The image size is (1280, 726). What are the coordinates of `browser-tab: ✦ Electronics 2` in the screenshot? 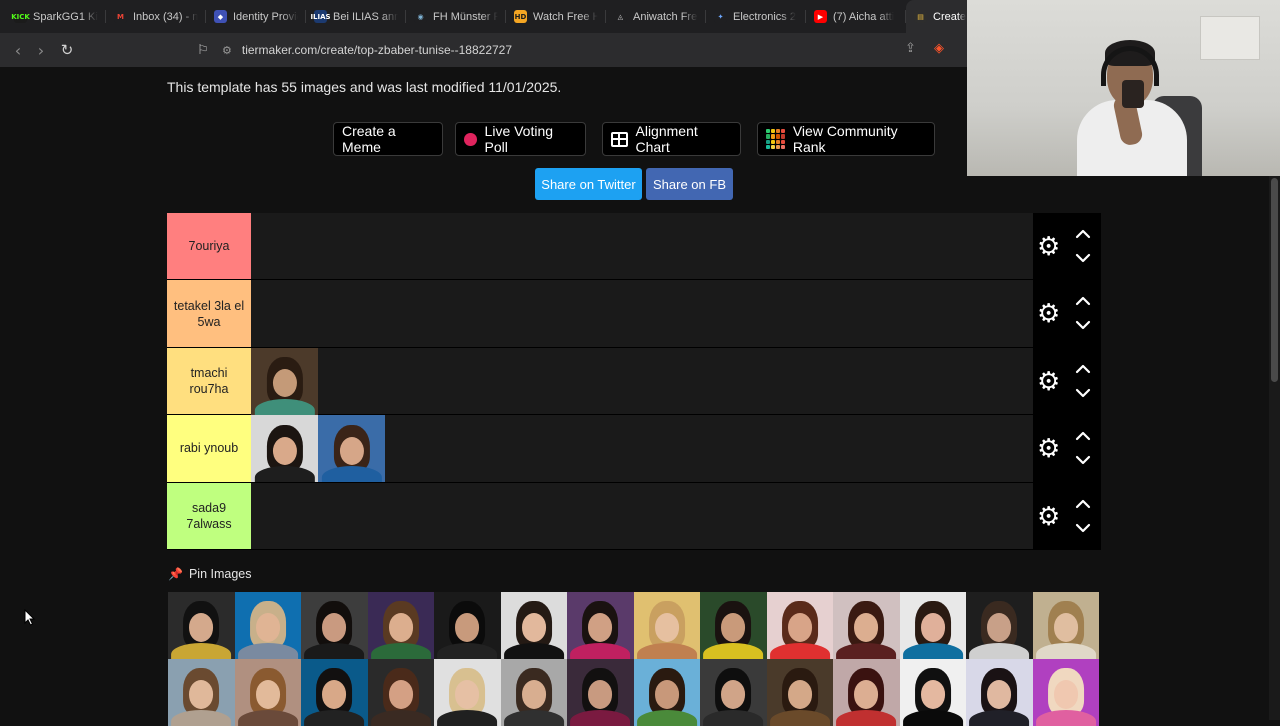 It's located at (756, 16).